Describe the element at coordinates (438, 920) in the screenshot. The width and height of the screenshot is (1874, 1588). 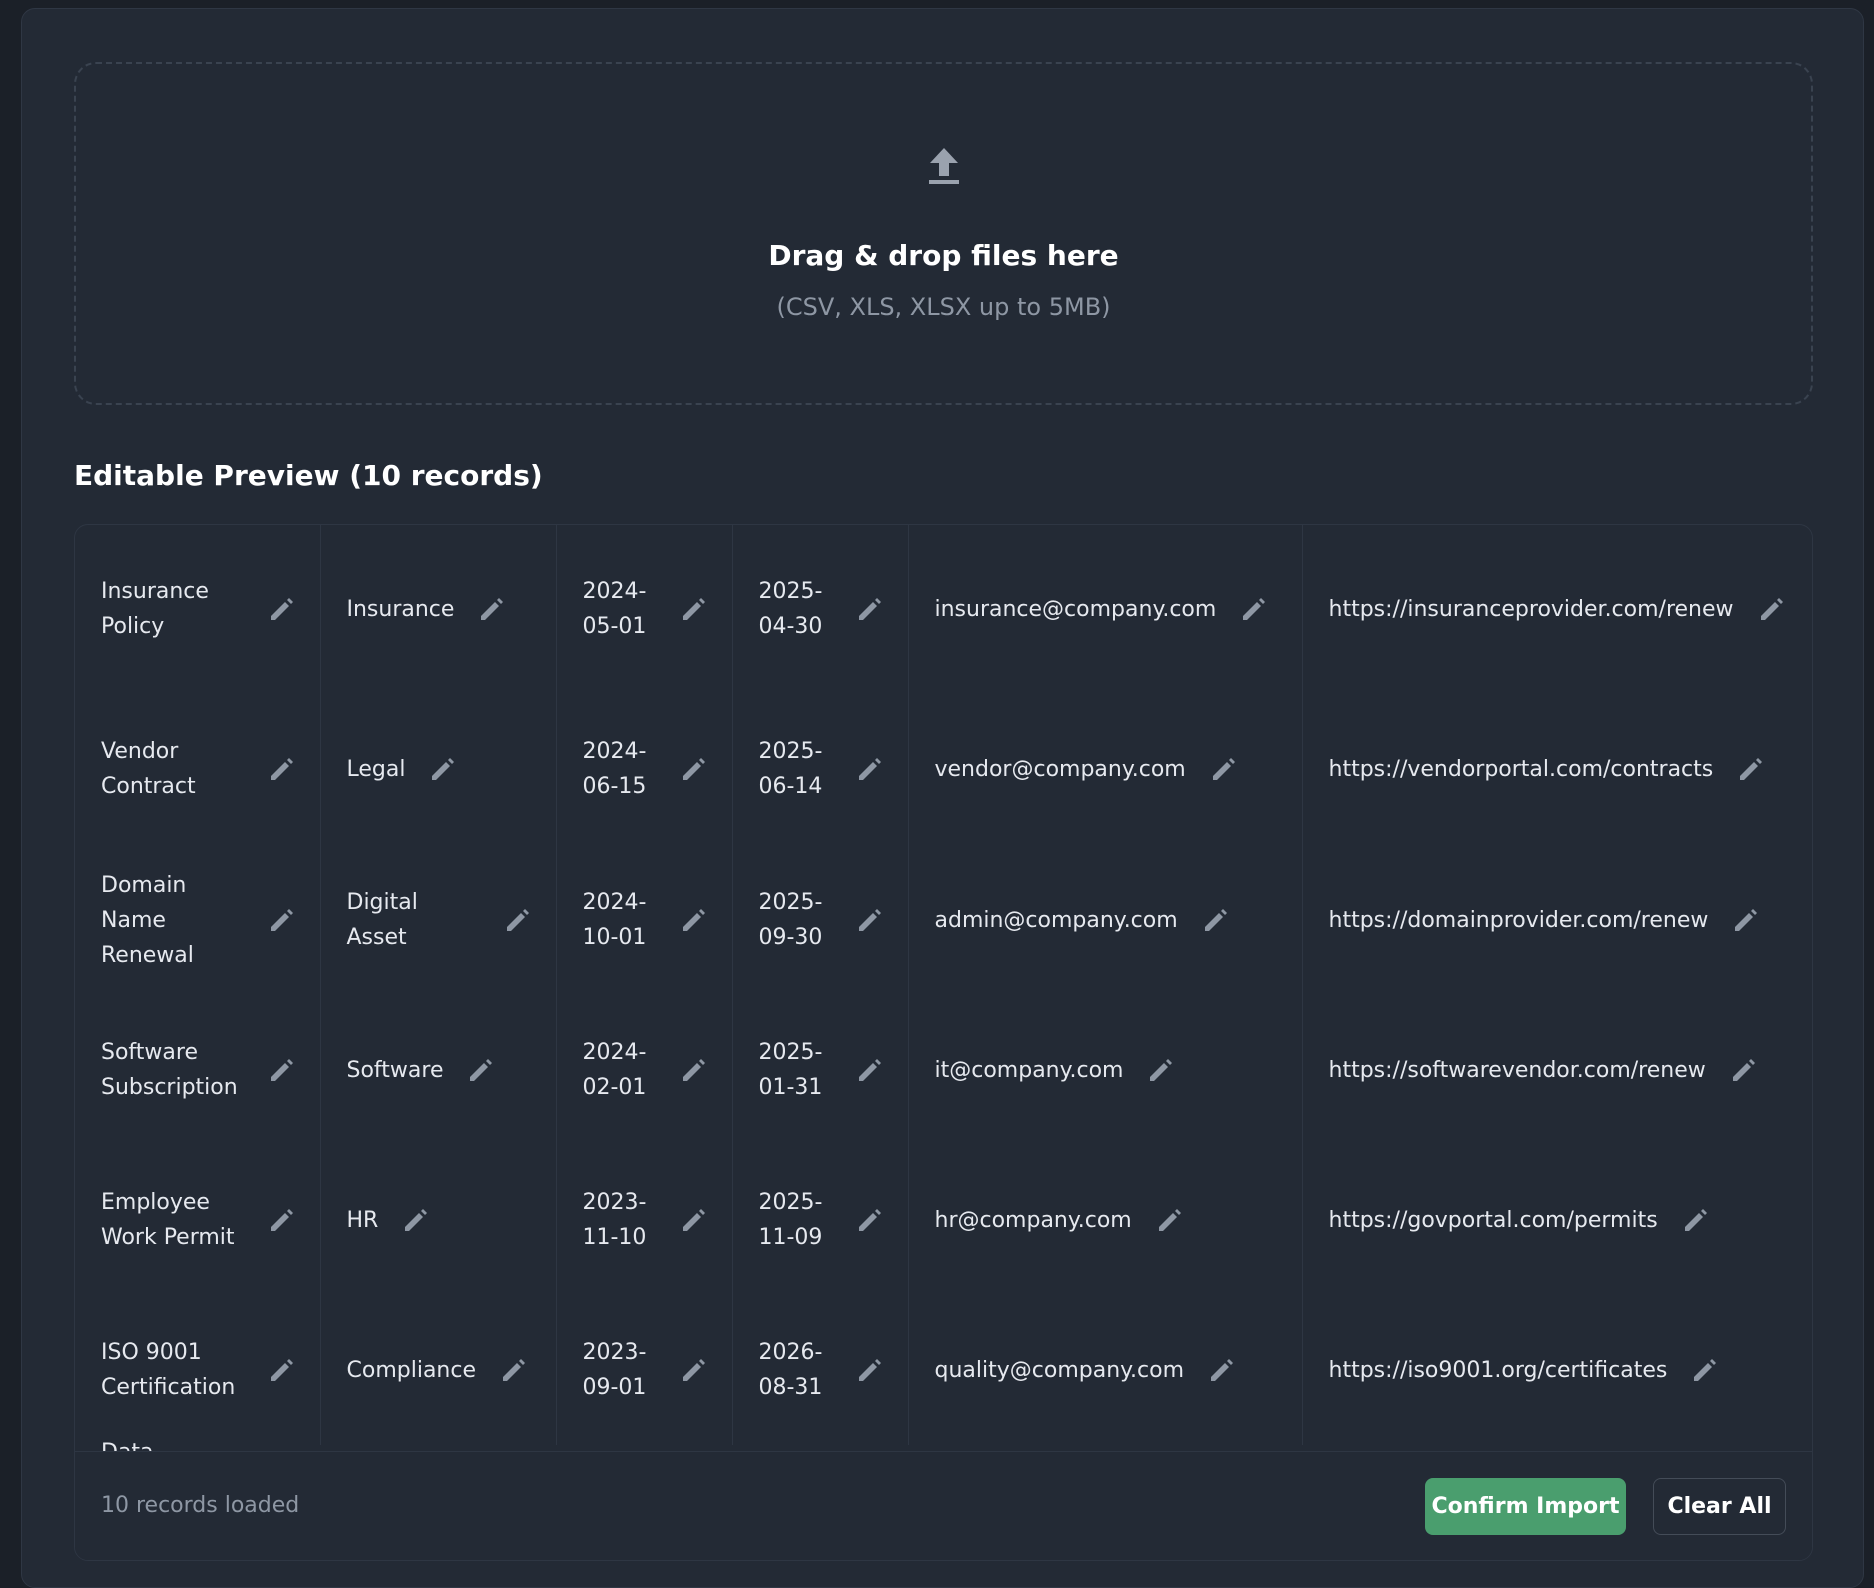
I see `cell-category: Digital Asset` at that location.